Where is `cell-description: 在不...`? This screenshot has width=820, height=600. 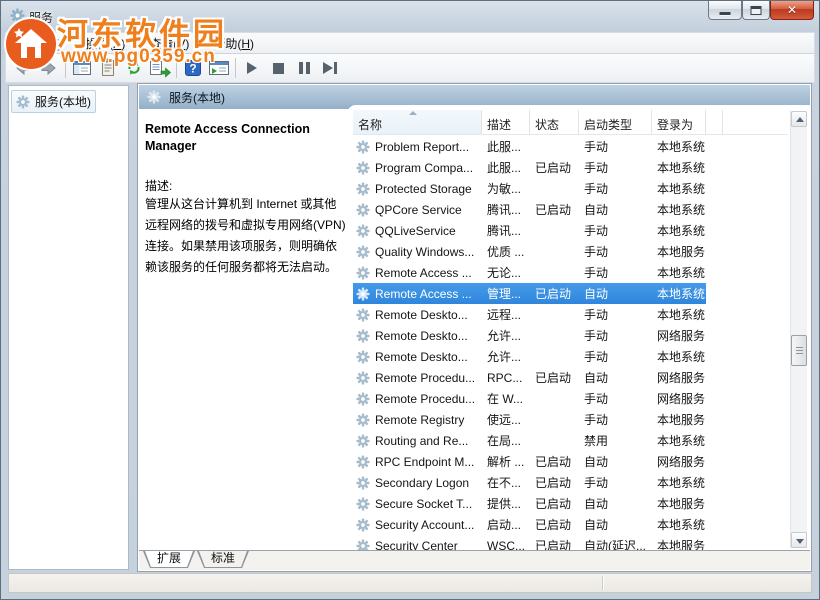 cell-description: 在不... is located at coordinates (504, 483).